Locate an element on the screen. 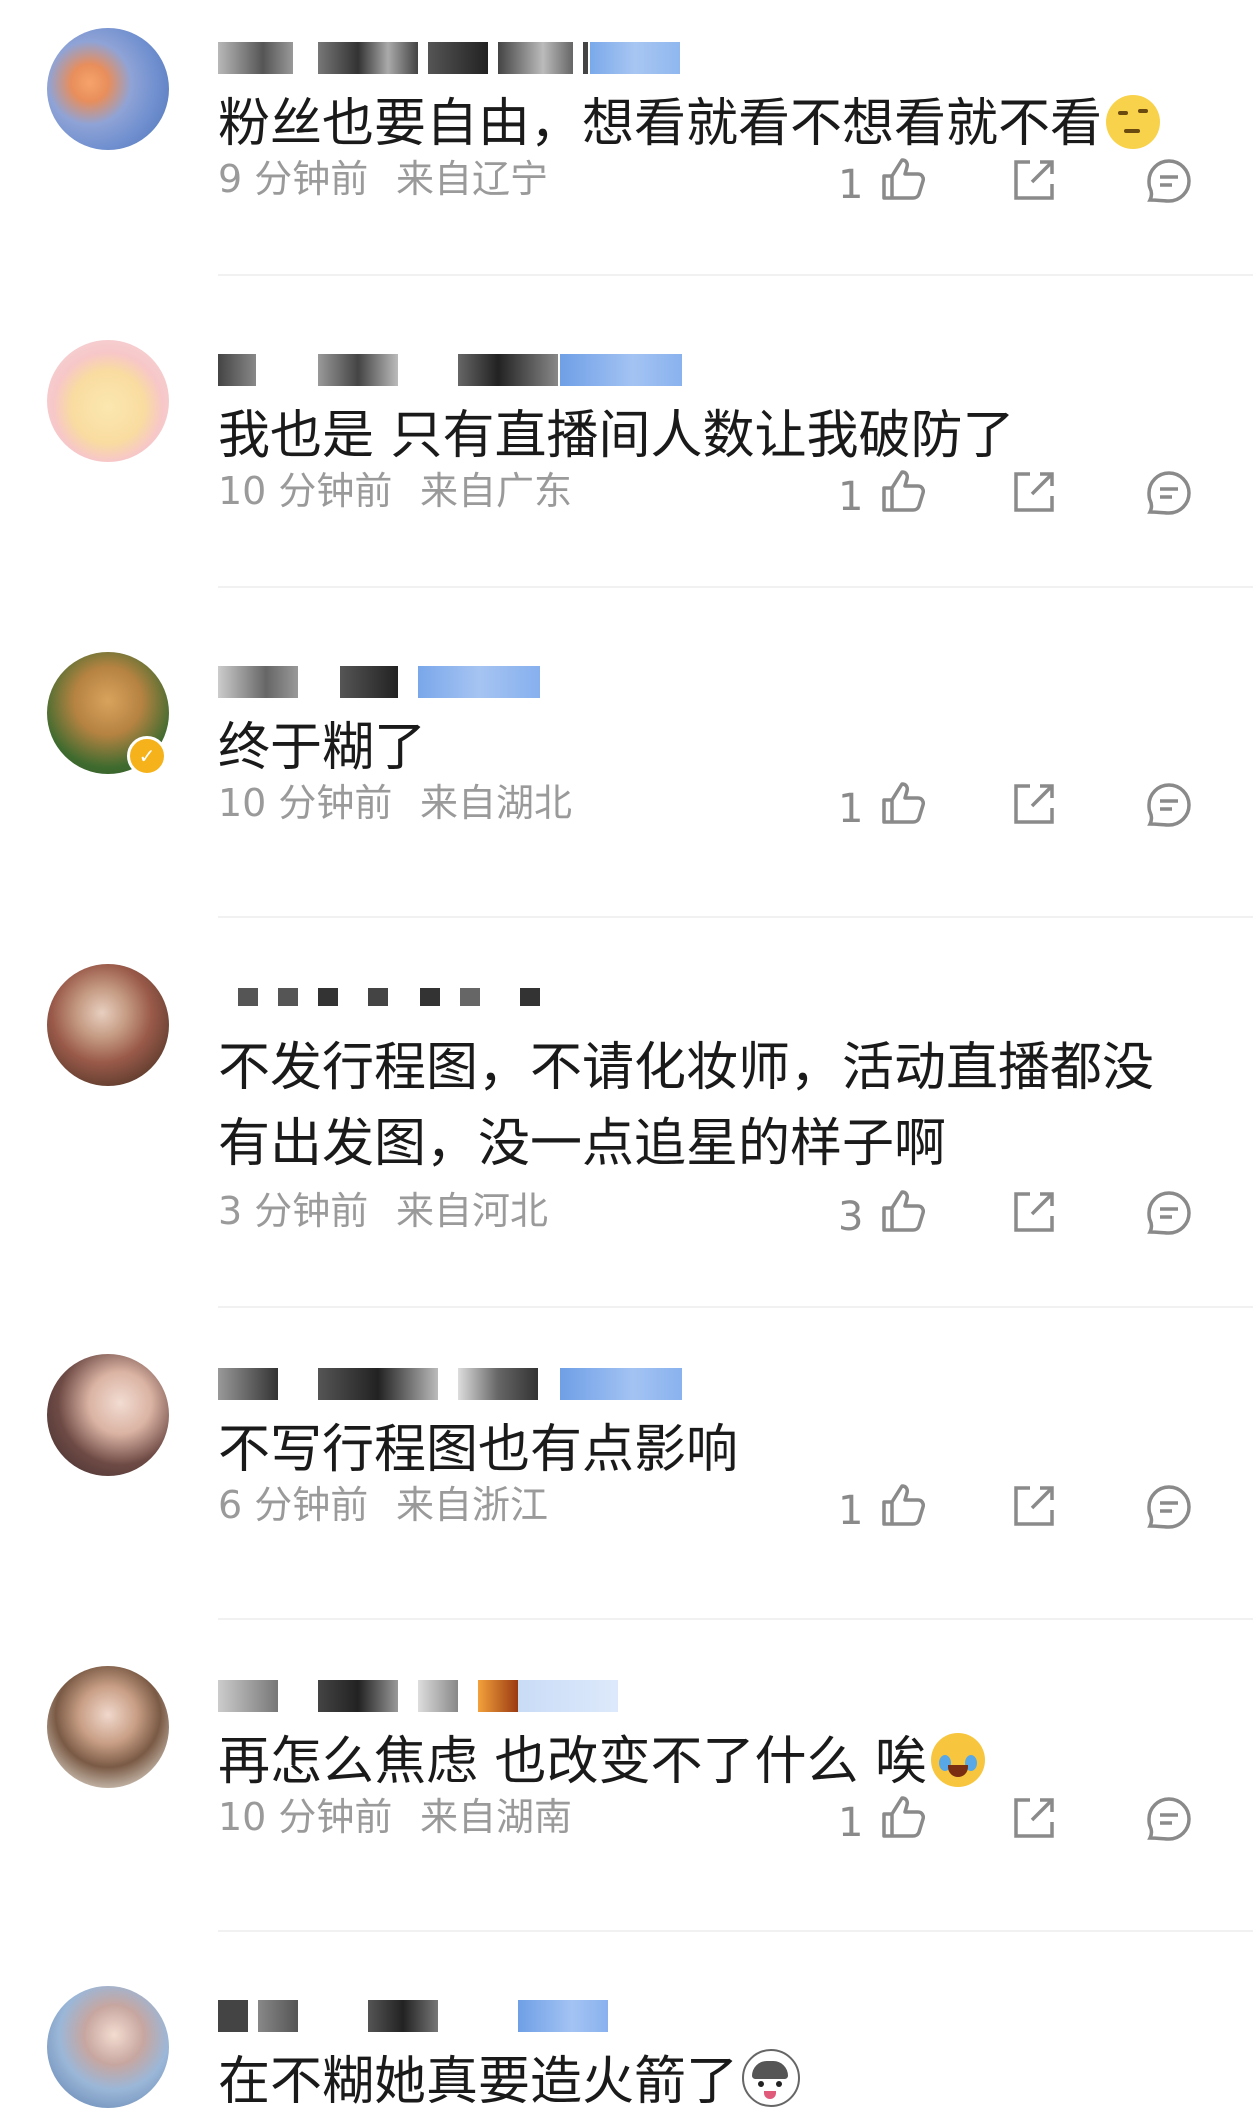  comment-location: 来自河北 is located at coordinates (472, 1211).